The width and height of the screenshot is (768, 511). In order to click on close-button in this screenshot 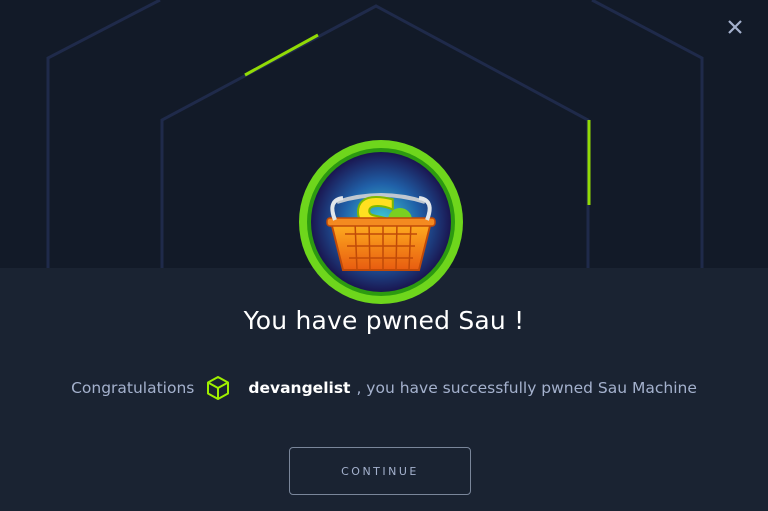, I will do `click(735, 27)`.